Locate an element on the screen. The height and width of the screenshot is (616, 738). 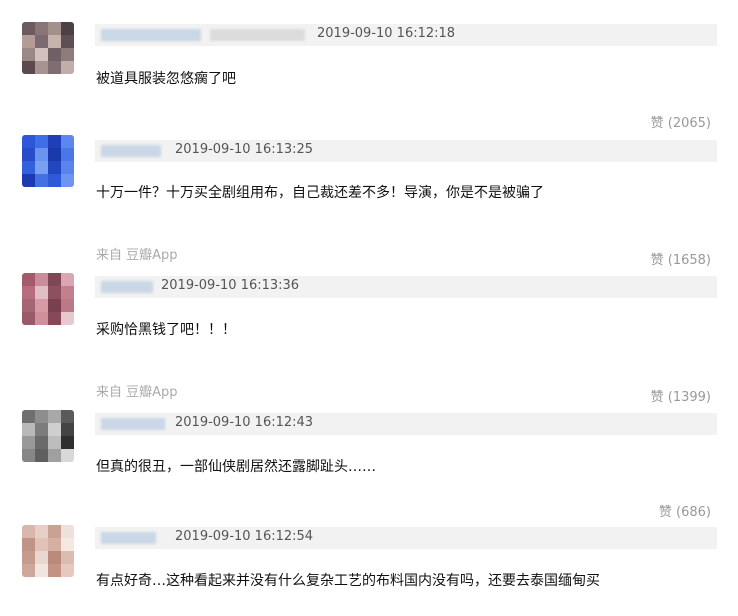
comment-text: 十万一件？十万买全剧组用布，自己裁还差不多！导演，你是不是被骗了 is located at coordinates (320, 193).